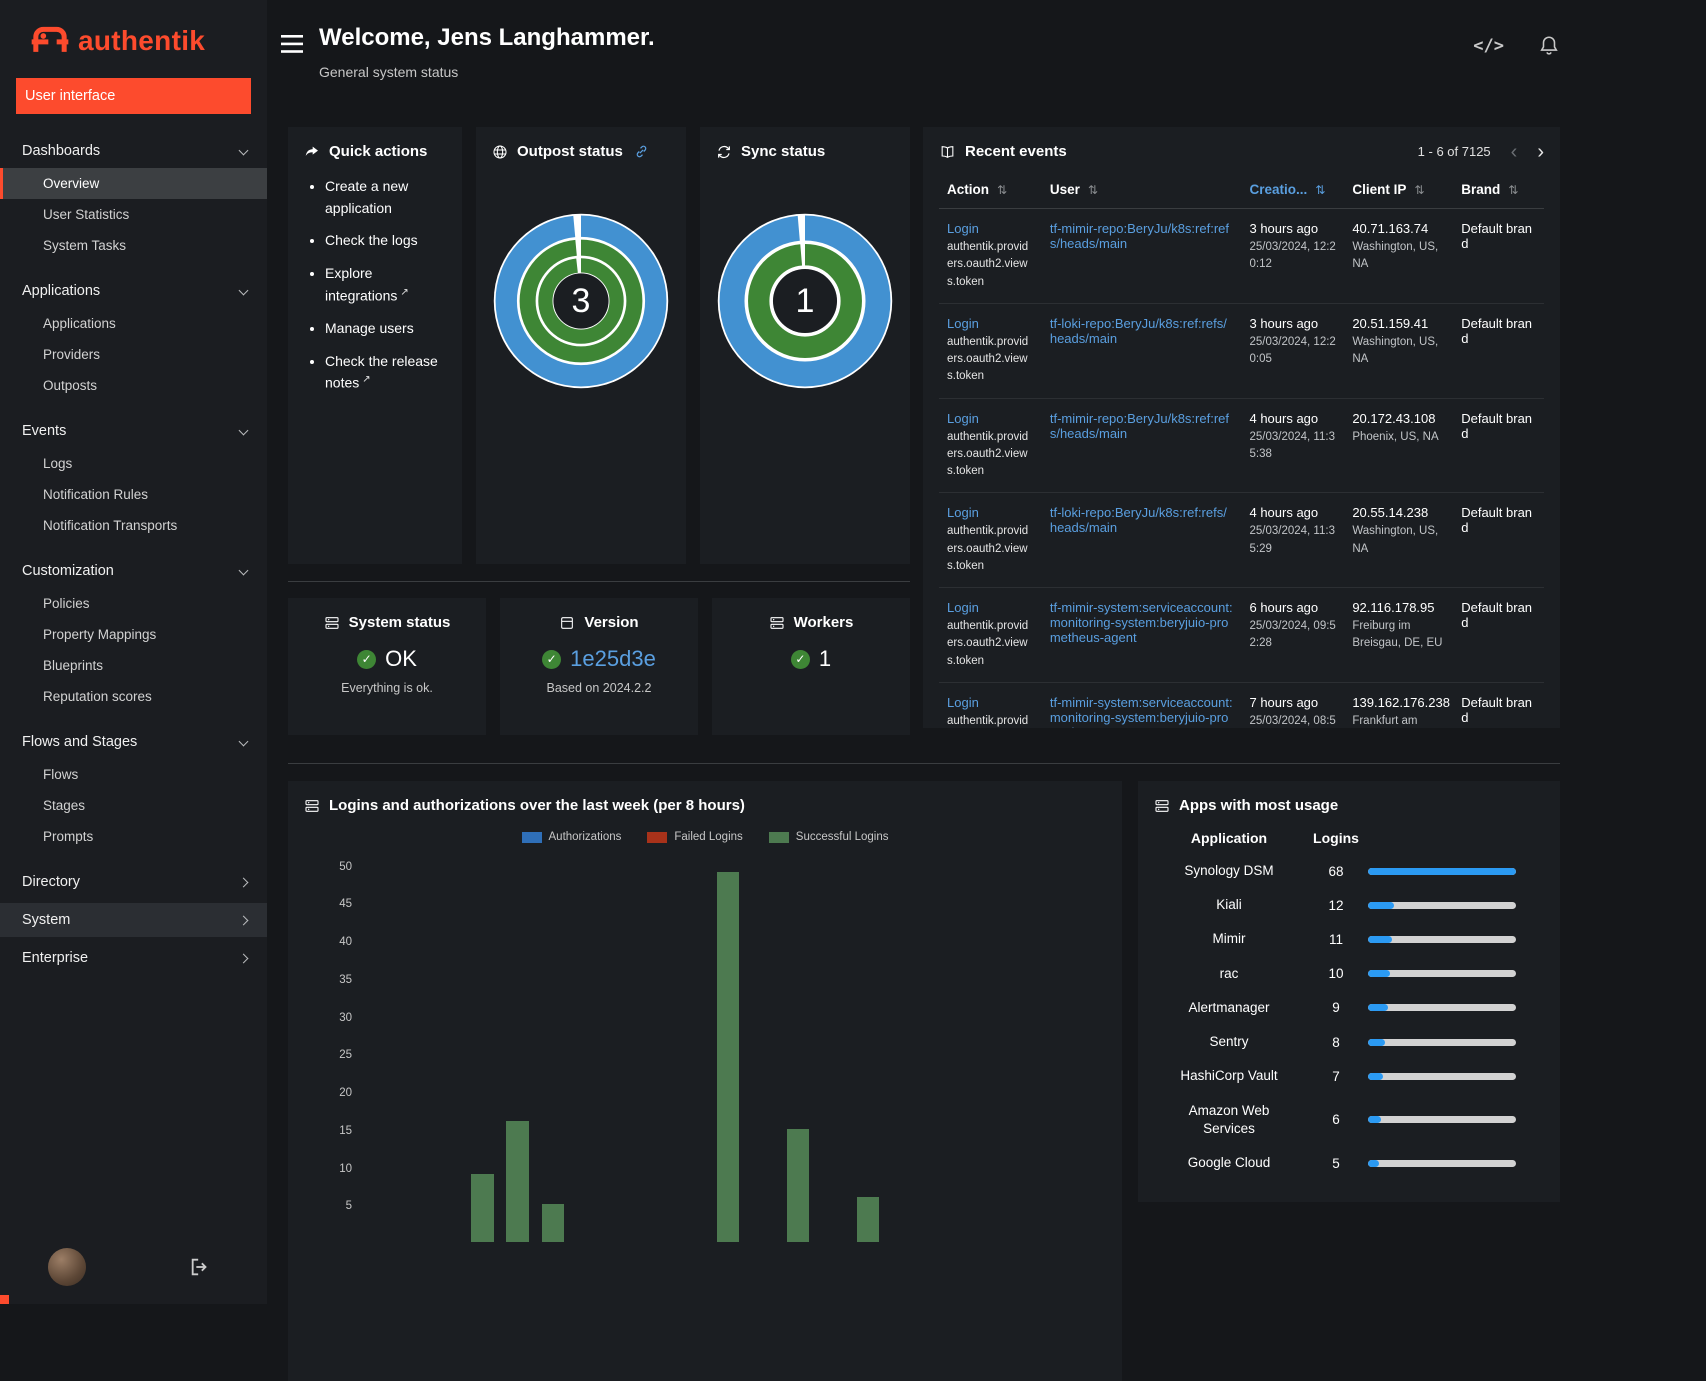  Describe the element at coordinates (292, 44) in the screenshot. I see `menu-toggle-icon` at that location.